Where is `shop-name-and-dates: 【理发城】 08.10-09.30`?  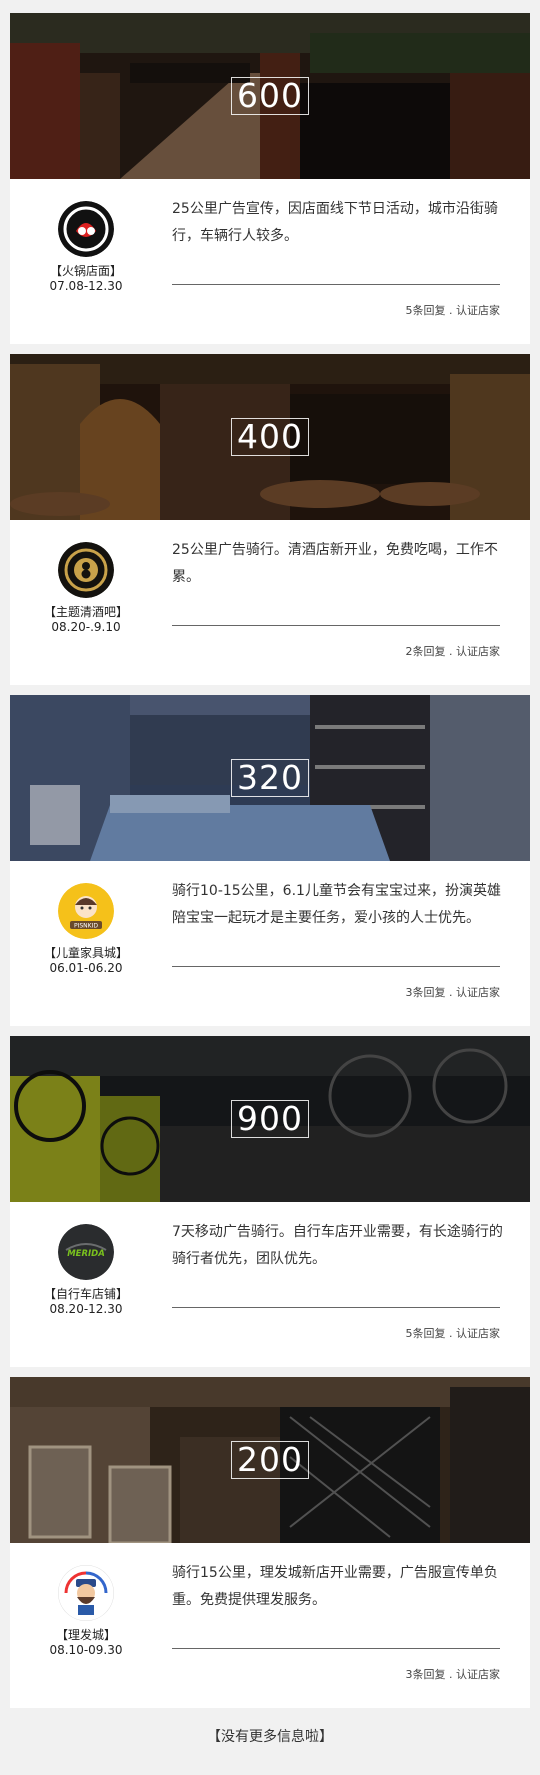
shop-name-and-dates: 【理发城】 08.10-09.30 is located at coordinates (86, 1643).